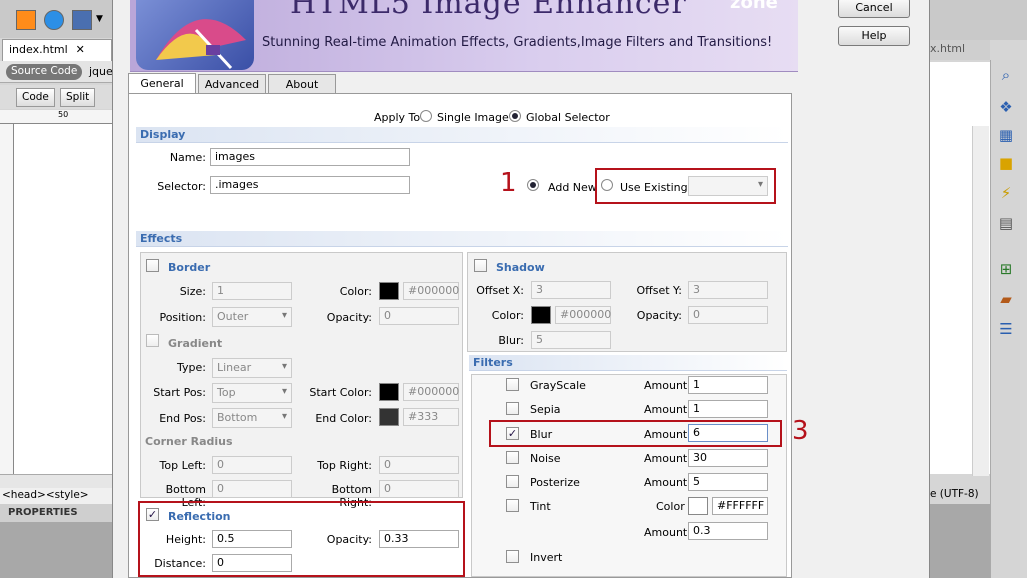 The width and height of the screenshot is (1027, 578). What do you see at coordinates (545, 409) in the screenshot?
I see `sepia-label: Sepia` at bounding box center [545, 409].